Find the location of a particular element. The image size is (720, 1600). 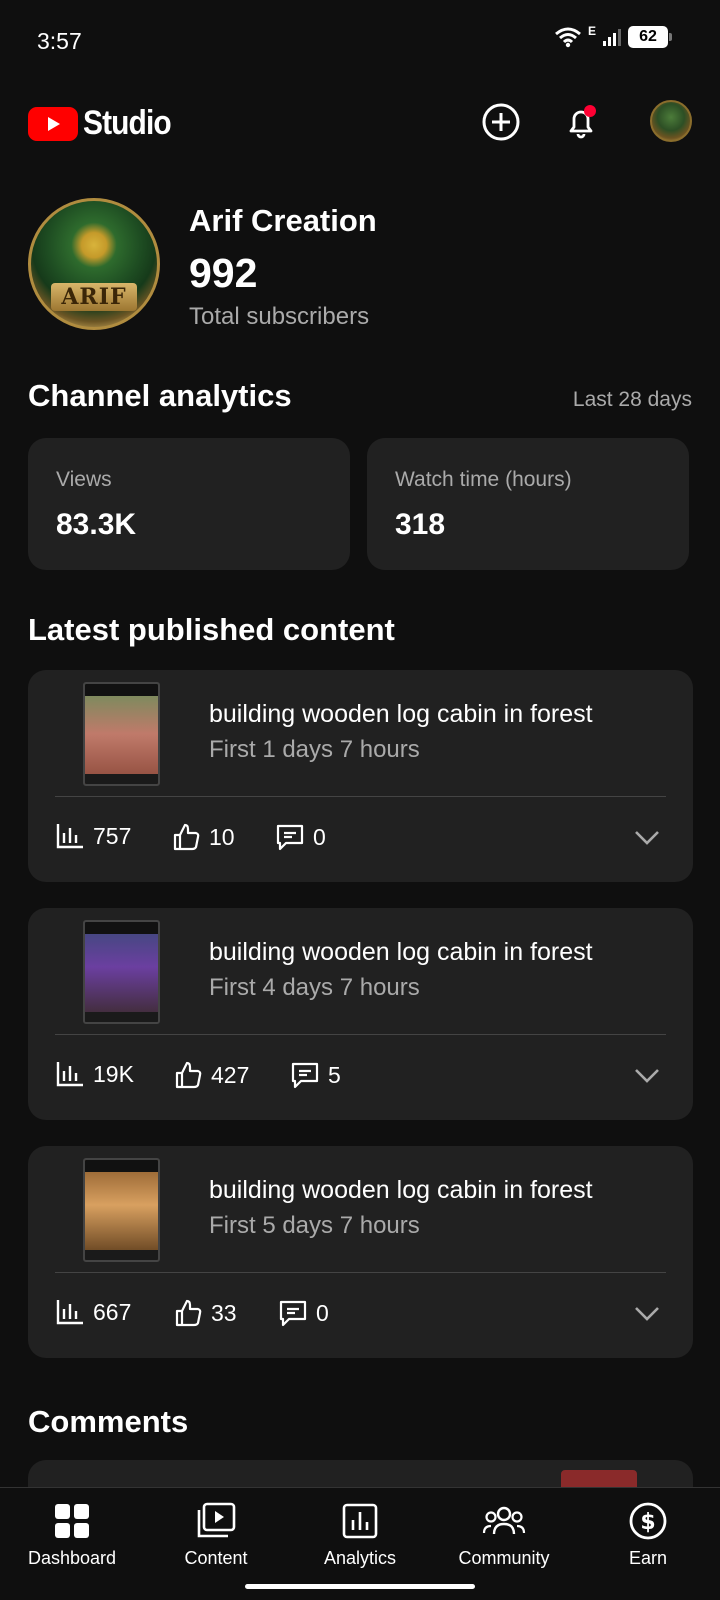

video-subtitle: First 1 days 7 hours is located at coordinates (314, 749).